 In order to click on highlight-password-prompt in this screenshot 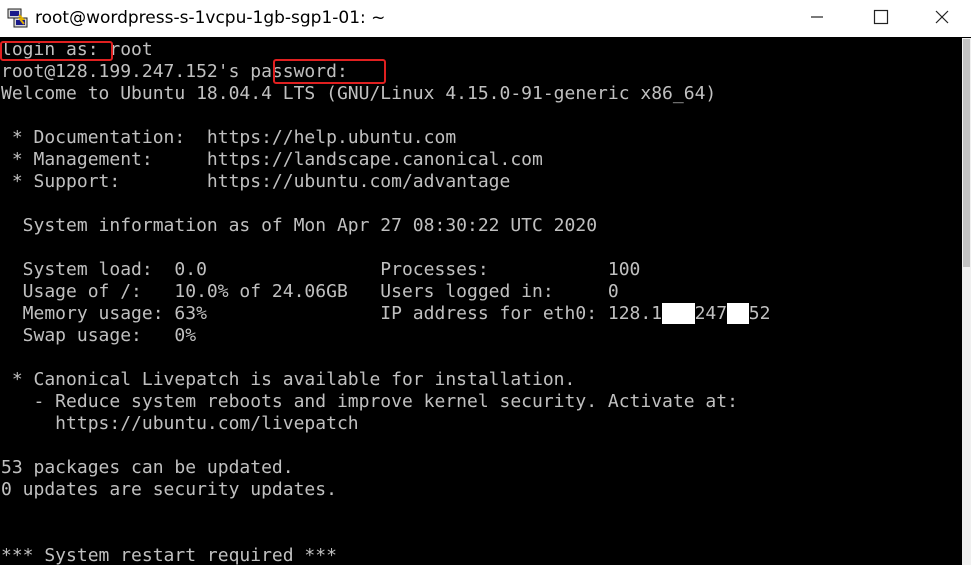, I will do `click(329, 71)`.